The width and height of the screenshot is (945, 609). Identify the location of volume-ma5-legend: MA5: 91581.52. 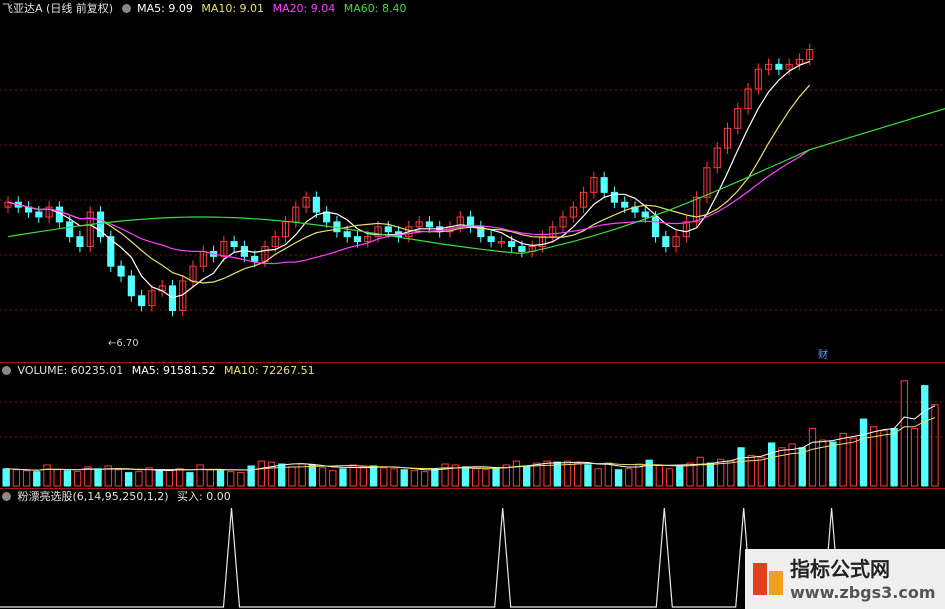
(173, 370).